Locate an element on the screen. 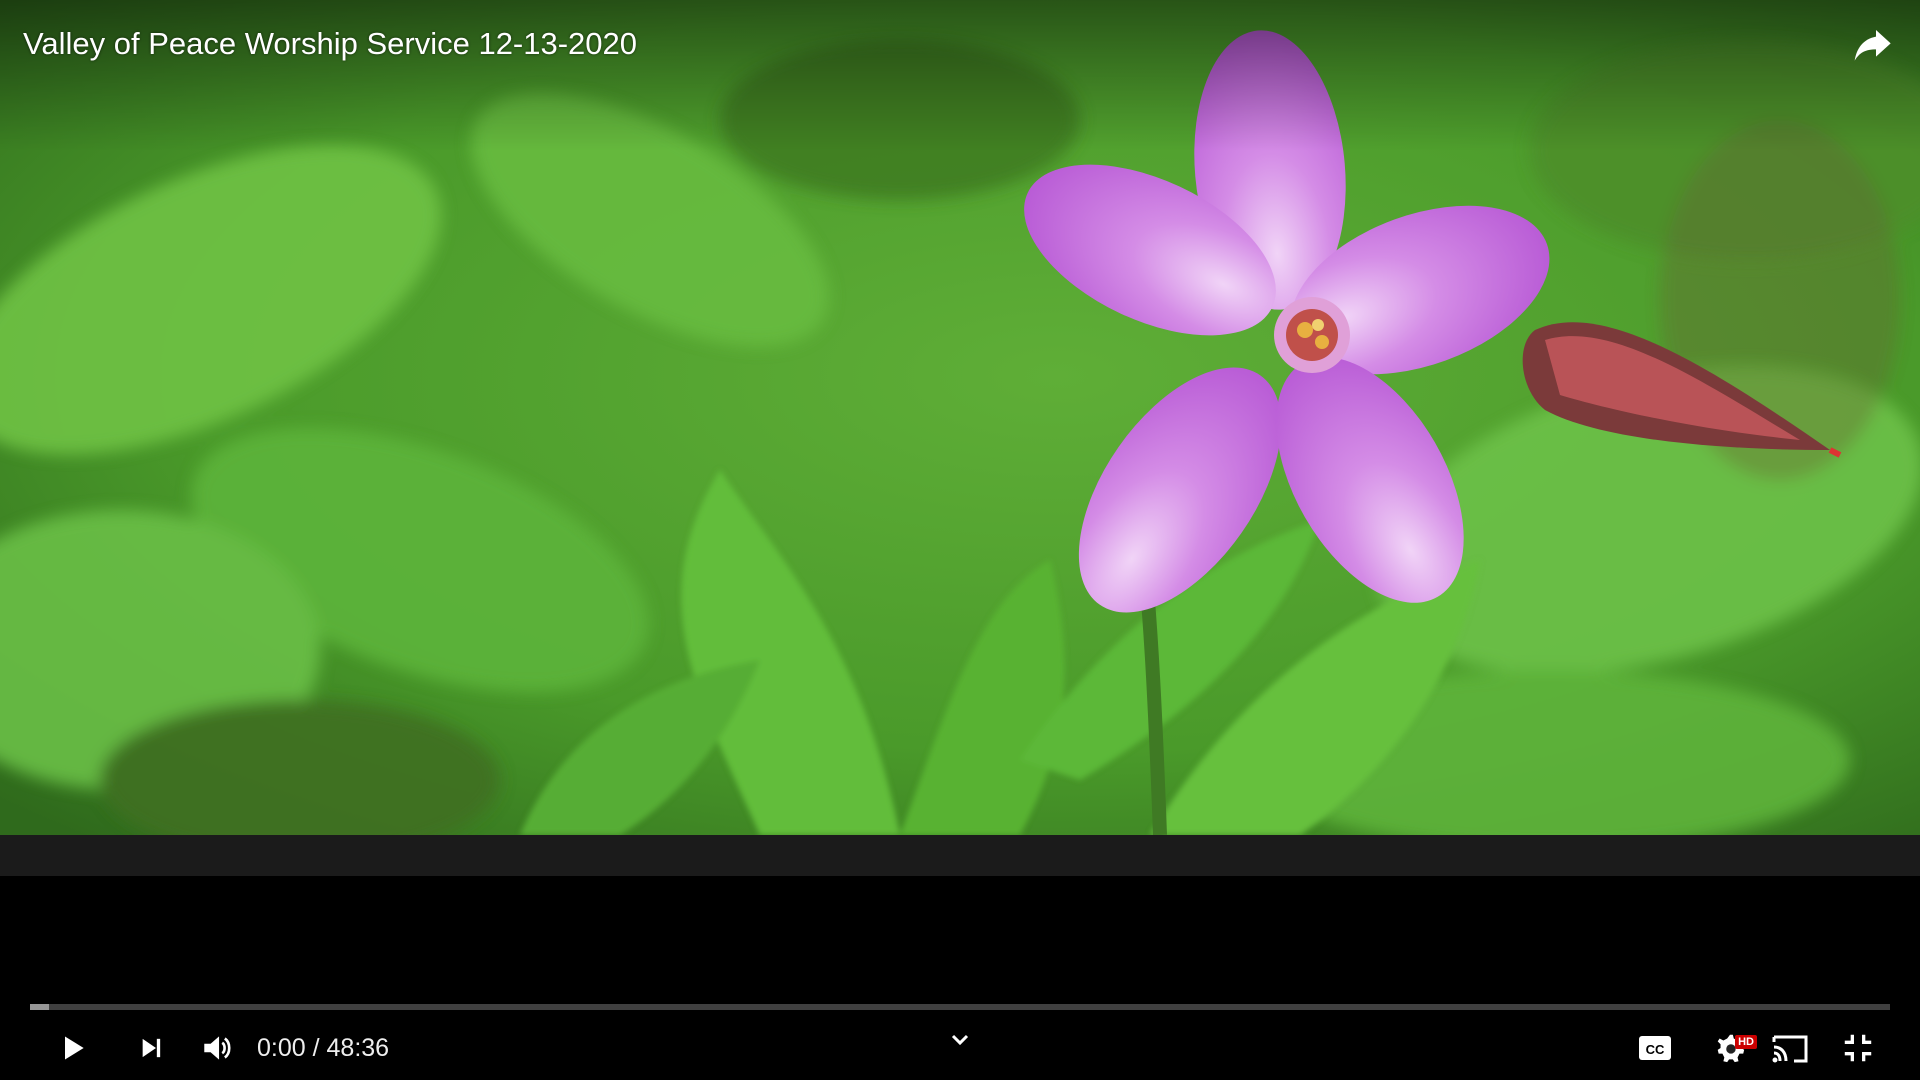  volume-button is located at coordinates (218, 1048).